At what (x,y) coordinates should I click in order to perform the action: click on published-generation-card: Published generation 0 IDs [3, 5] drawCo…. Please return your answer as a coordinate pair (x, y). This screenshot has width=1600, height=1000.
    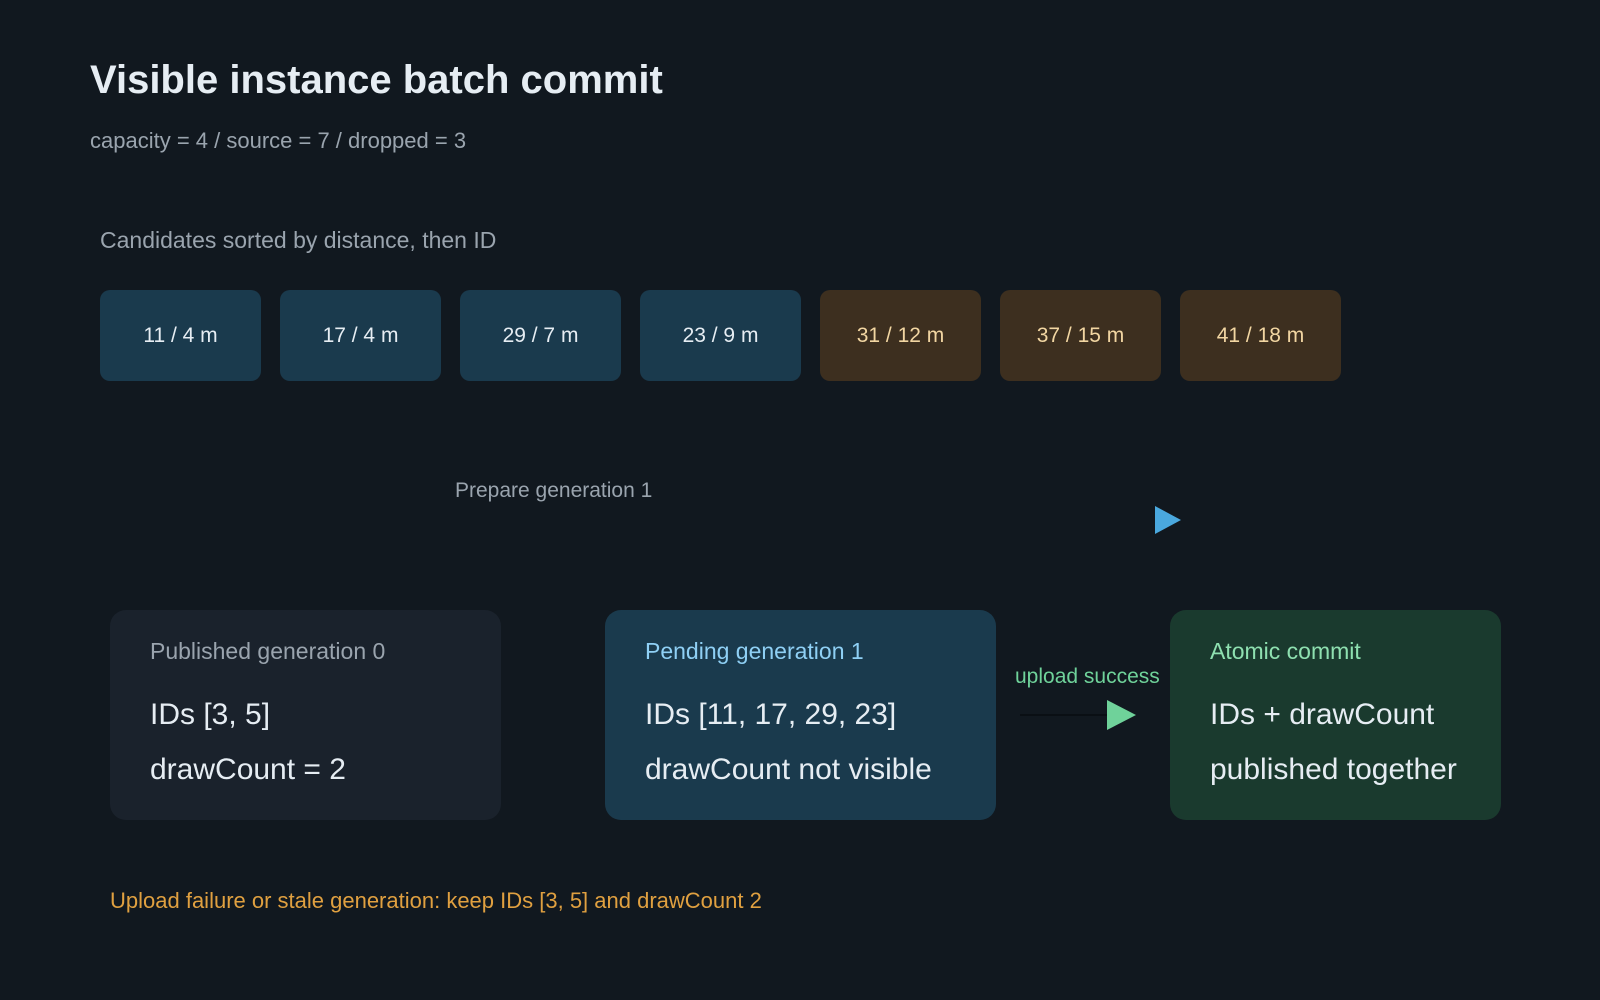
    Looking at the image, I should click on (305, 715).